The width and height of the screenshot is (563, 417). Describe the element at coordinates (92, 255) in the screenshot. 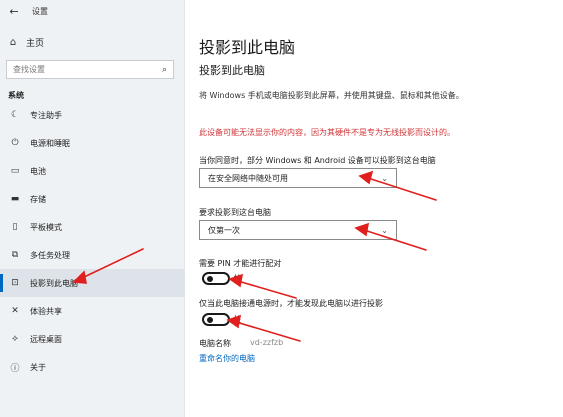

I see `sidebar-item-multitasking: ⧉ 多任务处理` at that location.